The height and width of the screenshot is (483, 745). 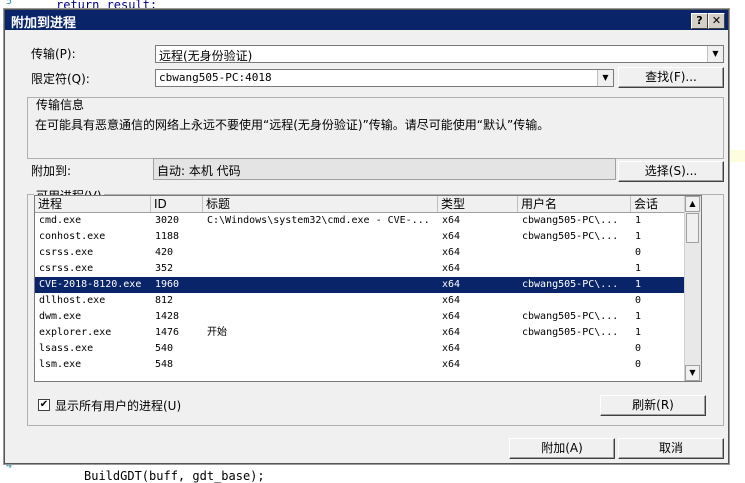 I want to click on column-header-title: 标题, so click(x=320, y=204).